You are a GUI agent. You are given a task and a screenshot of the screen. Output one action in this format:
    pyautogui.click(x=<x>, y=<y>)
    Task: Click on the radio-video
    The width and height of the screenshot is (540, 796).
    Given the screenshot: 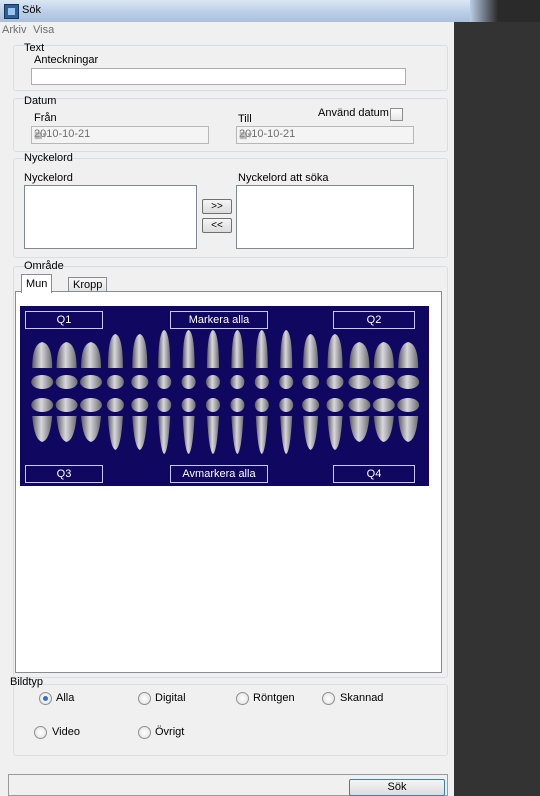 What is the action you would take?
    pyautogui.click(x=40, y=732)
    